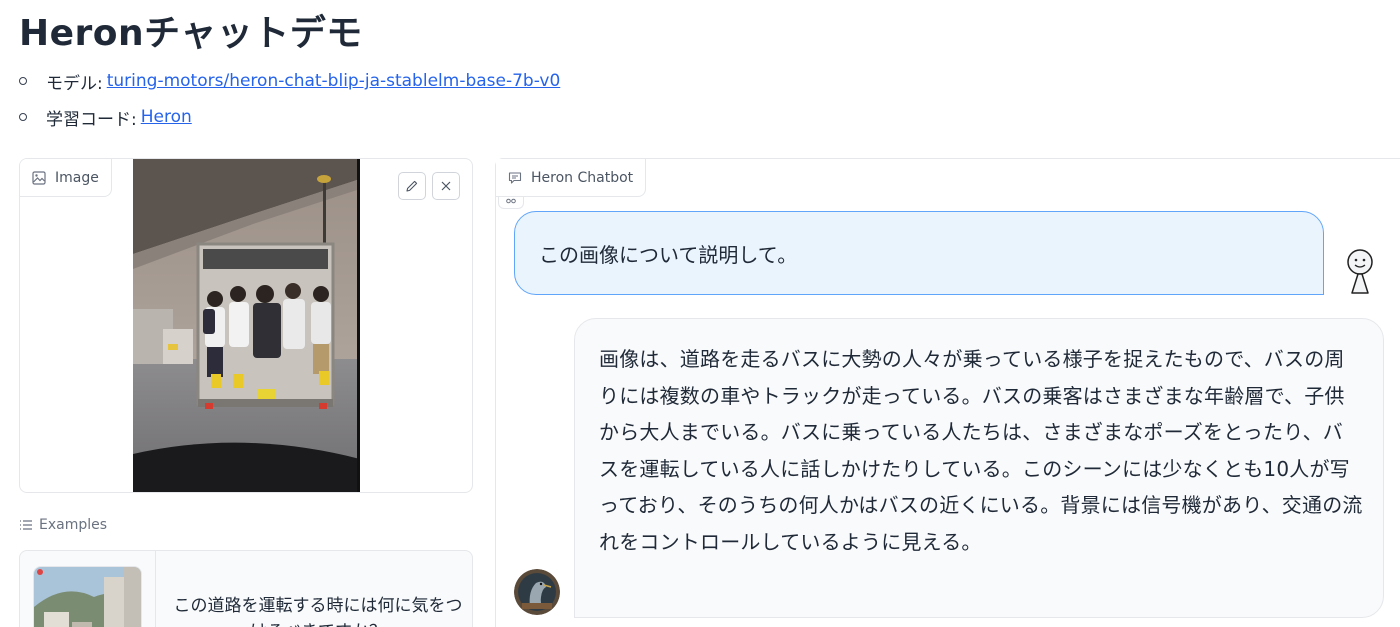 This screenshot has height=627, width=1400. I want to click on image-panel-label: Image, so click(66, 178).